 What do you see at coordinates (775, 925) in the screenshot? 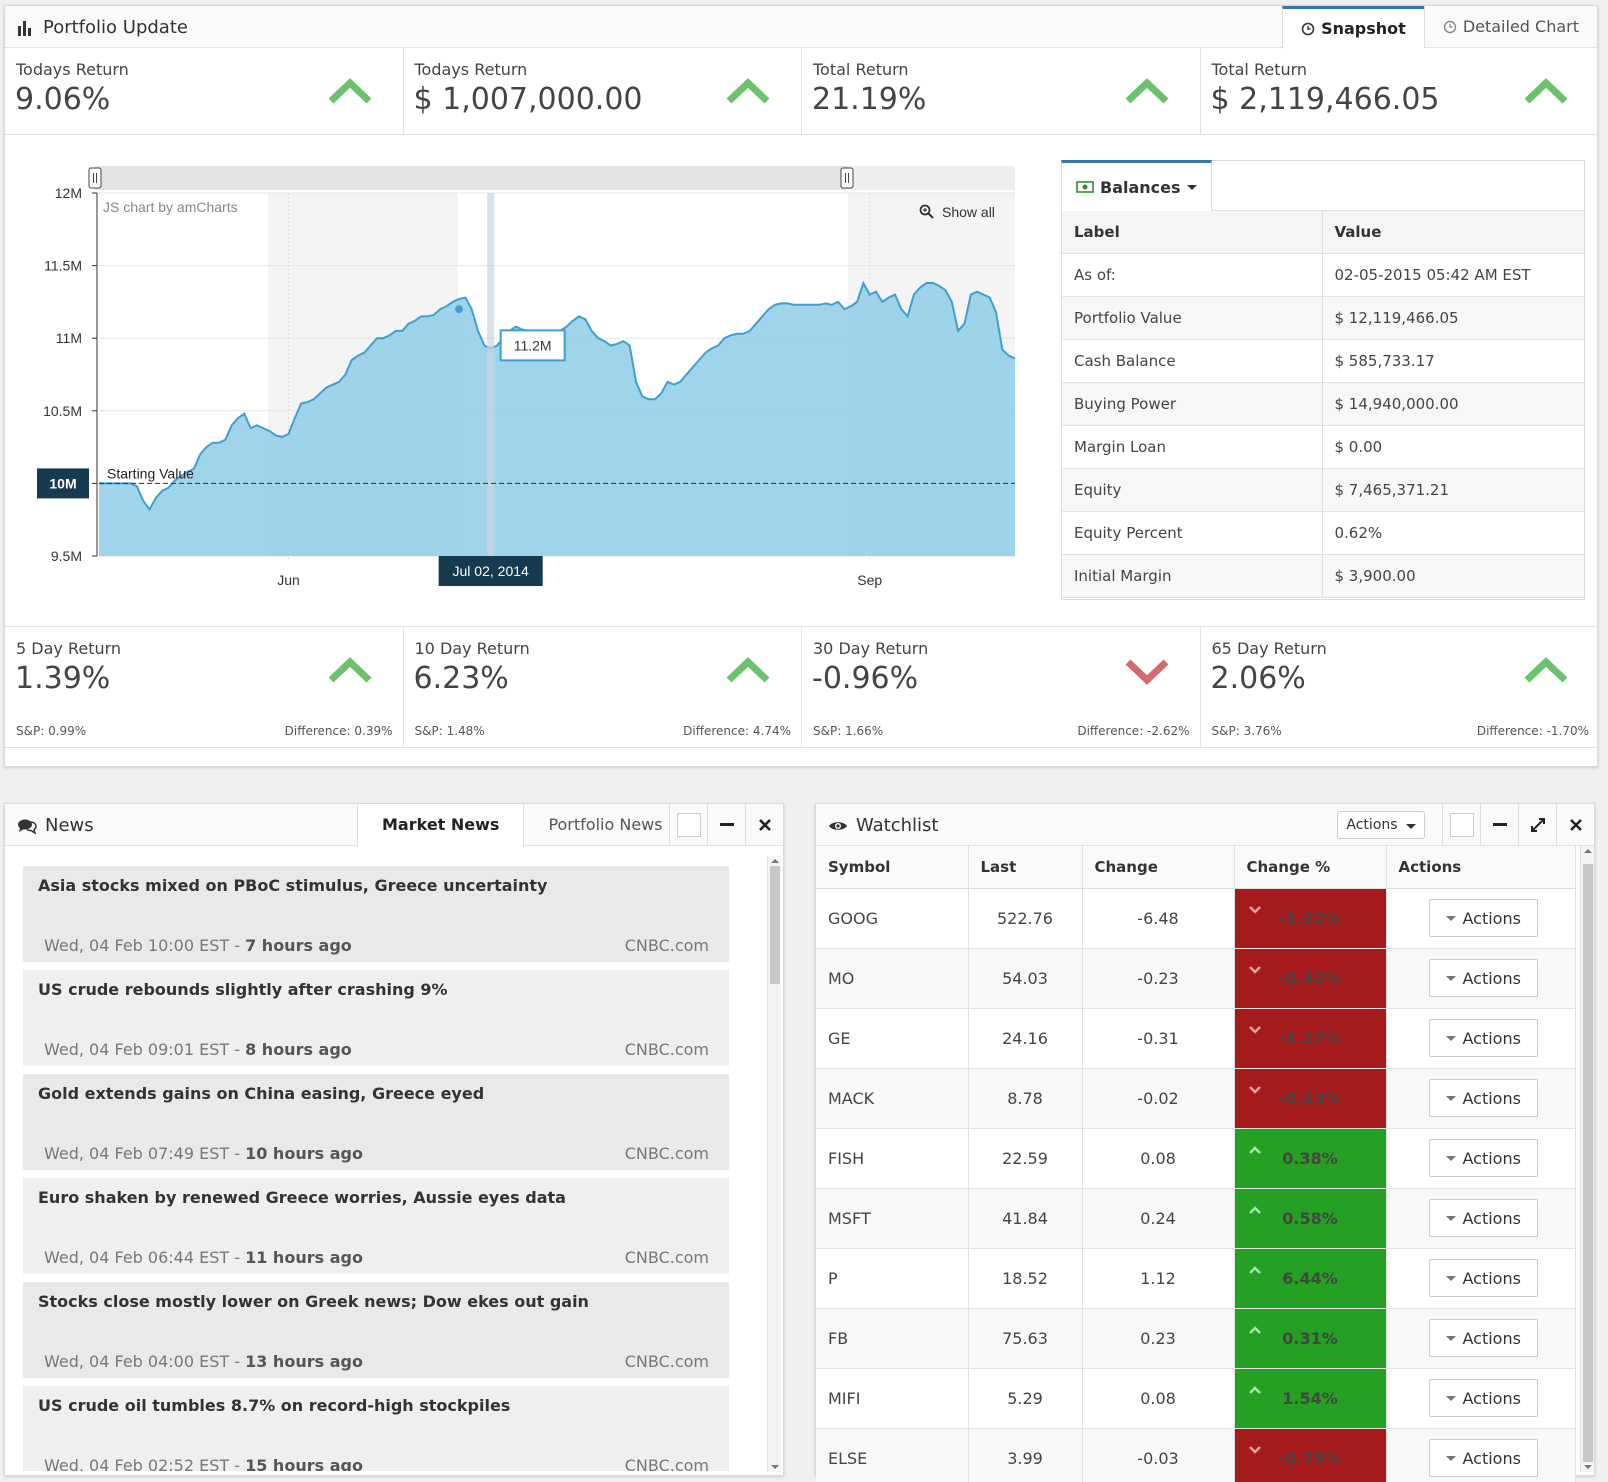
I see `news-scroll-thumb` at bounding box center [775, 925].